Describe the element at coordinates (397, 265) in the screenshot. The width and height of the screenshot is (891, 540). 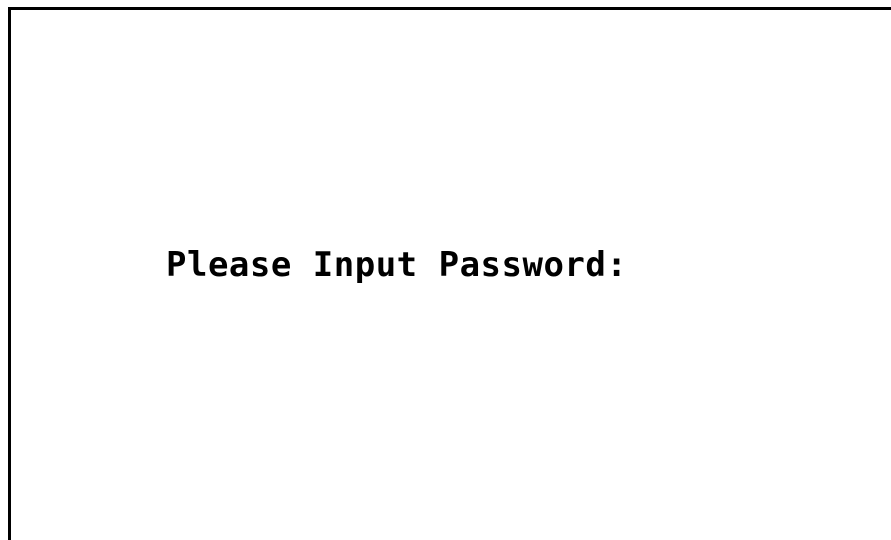
I see `password-prompt: Please Input Password:` at that location.